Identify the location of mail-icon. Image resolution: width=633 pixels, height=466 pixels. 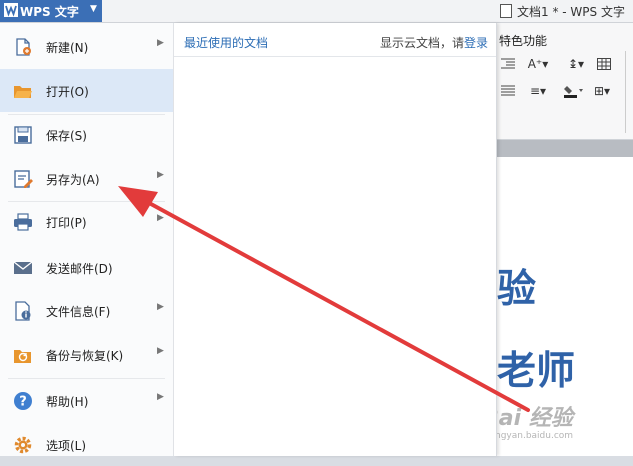
(23, 267).